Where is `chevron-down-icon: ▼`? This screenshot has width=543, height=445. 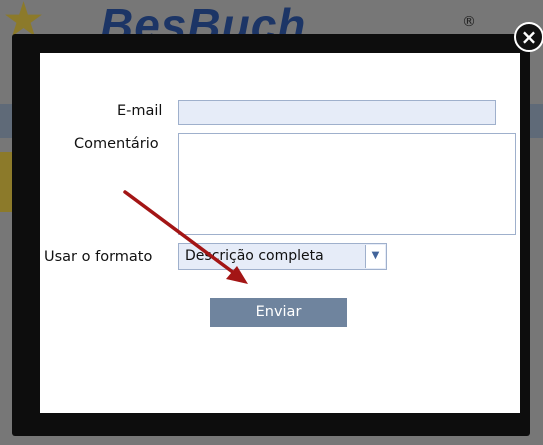
chevron-down-icon: ▼ is located at coordinates (375, 256).